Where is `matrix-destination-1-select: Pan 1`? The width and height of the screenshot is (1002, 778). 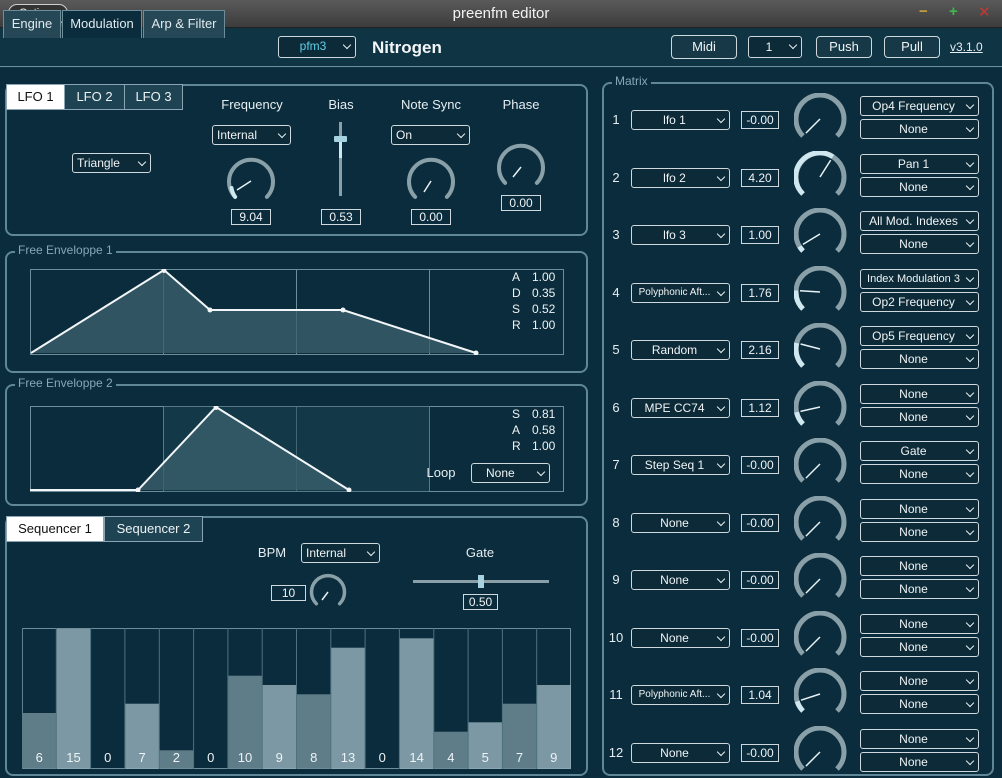
matrix-destination-1-select: Pan 1 is located at coordinates (919, 164).